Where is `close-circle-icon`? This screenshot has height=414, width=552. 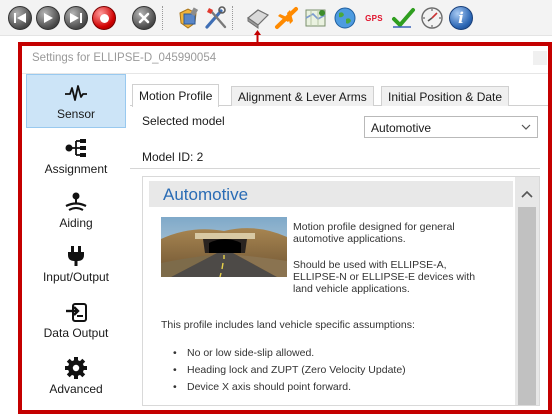
close-circle-icon is located at coordinates (144, 18).